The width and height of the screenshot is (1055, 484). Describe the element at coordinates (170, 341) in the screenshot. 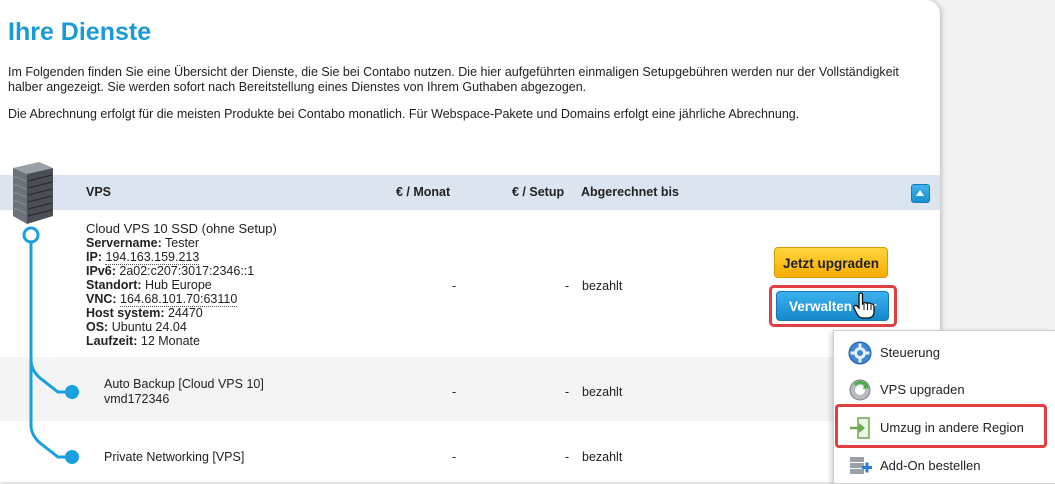

I see `term-value: 12 Monate` at that location.